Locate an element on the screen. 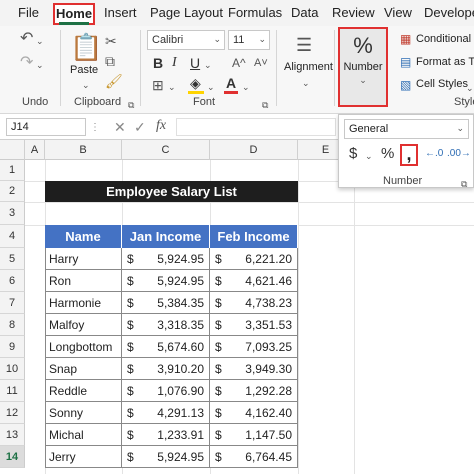  row-header: 7 is located at coordinates (12, 303).